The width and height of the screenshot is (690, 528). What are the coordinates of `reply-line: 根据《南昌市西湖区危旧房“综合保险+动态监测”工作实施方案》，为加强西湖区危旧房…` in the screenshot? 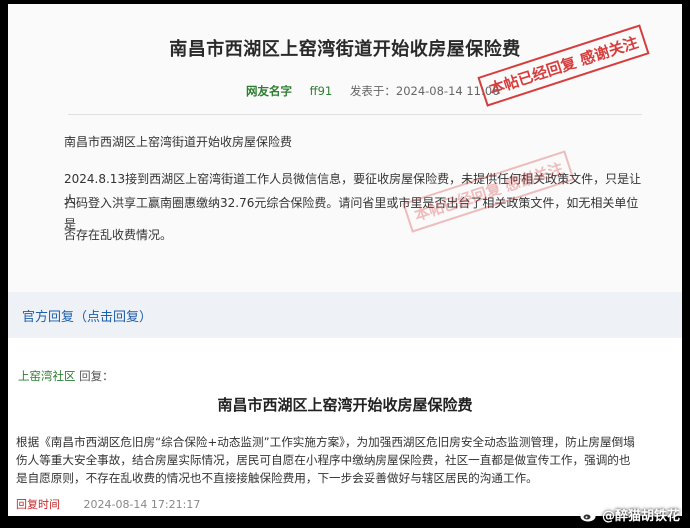 It's located at (325, 442).